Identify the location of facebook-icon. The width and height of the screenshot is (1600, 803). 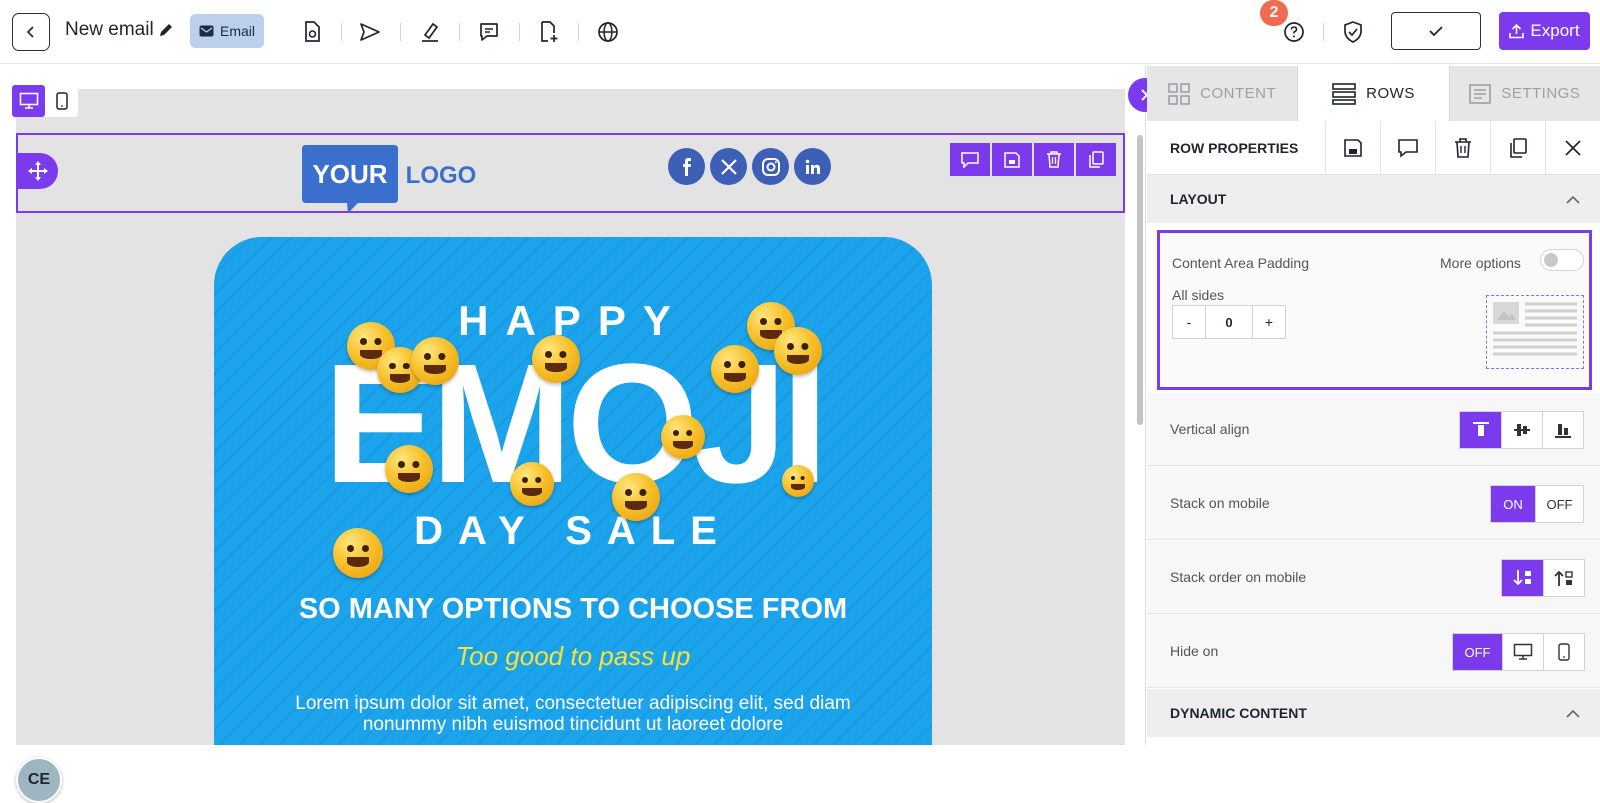
(686, 166).